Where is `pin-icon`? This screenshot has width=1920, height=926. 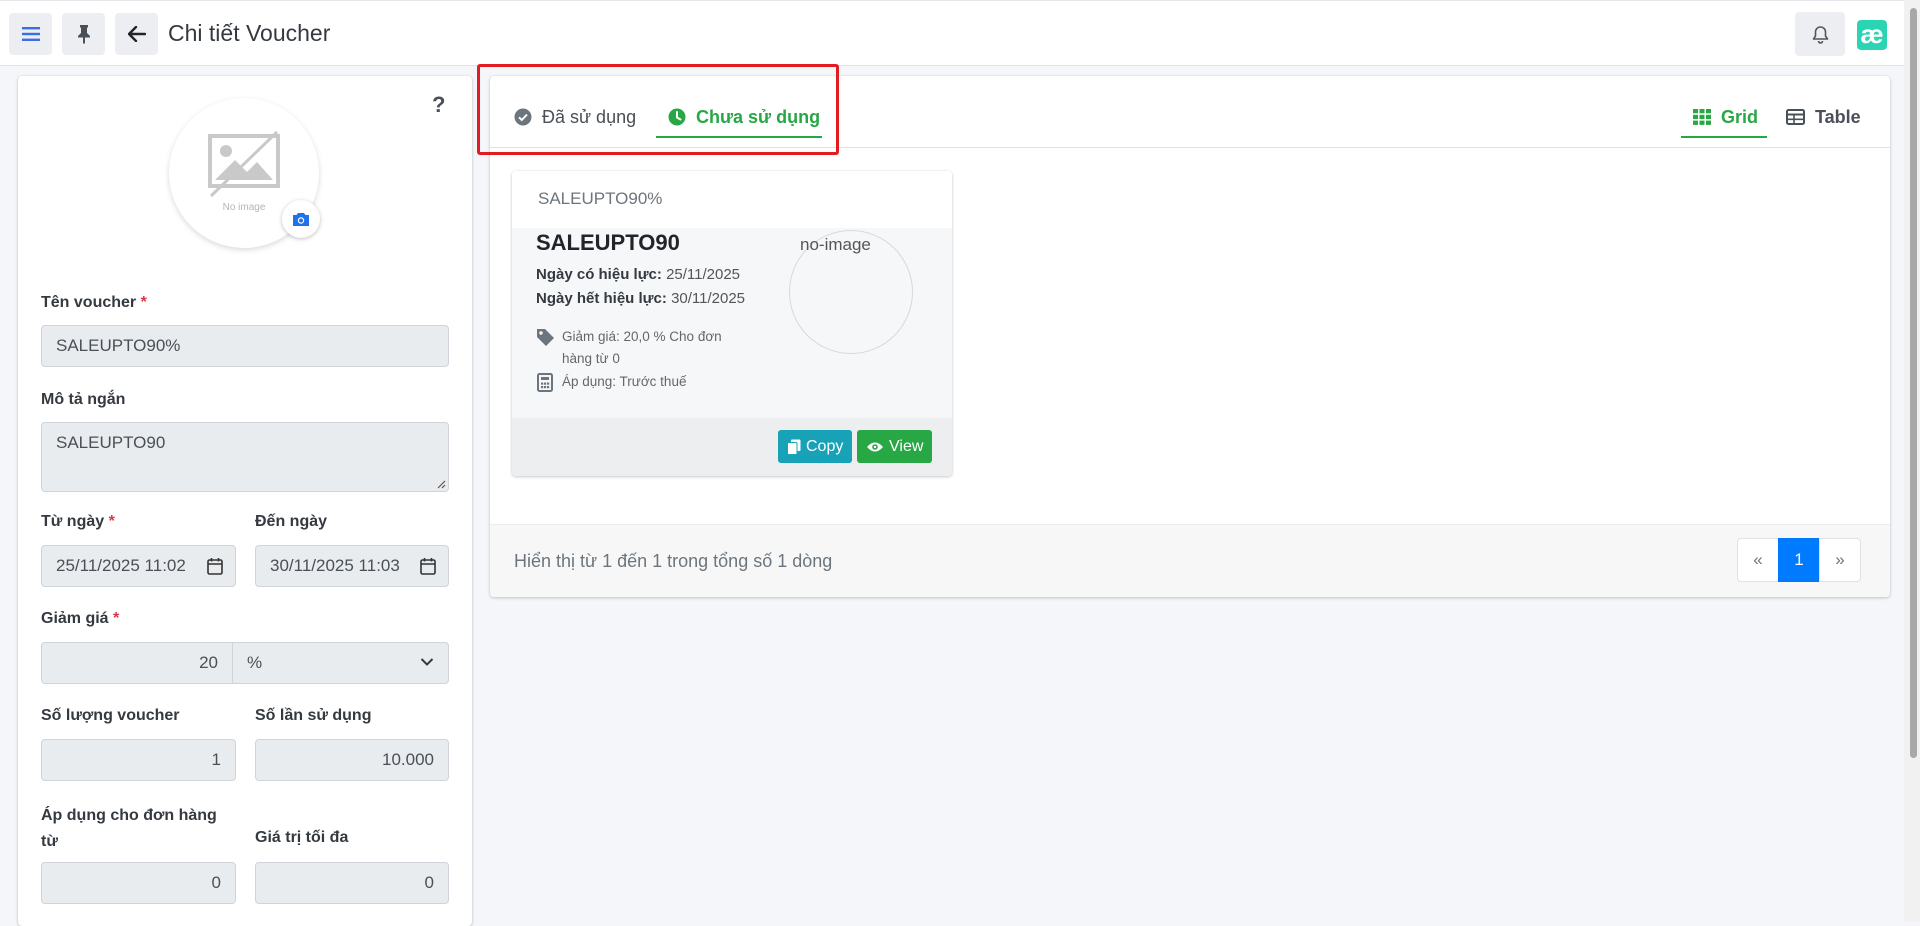 pin-icon is located at coordinates (83, 34).